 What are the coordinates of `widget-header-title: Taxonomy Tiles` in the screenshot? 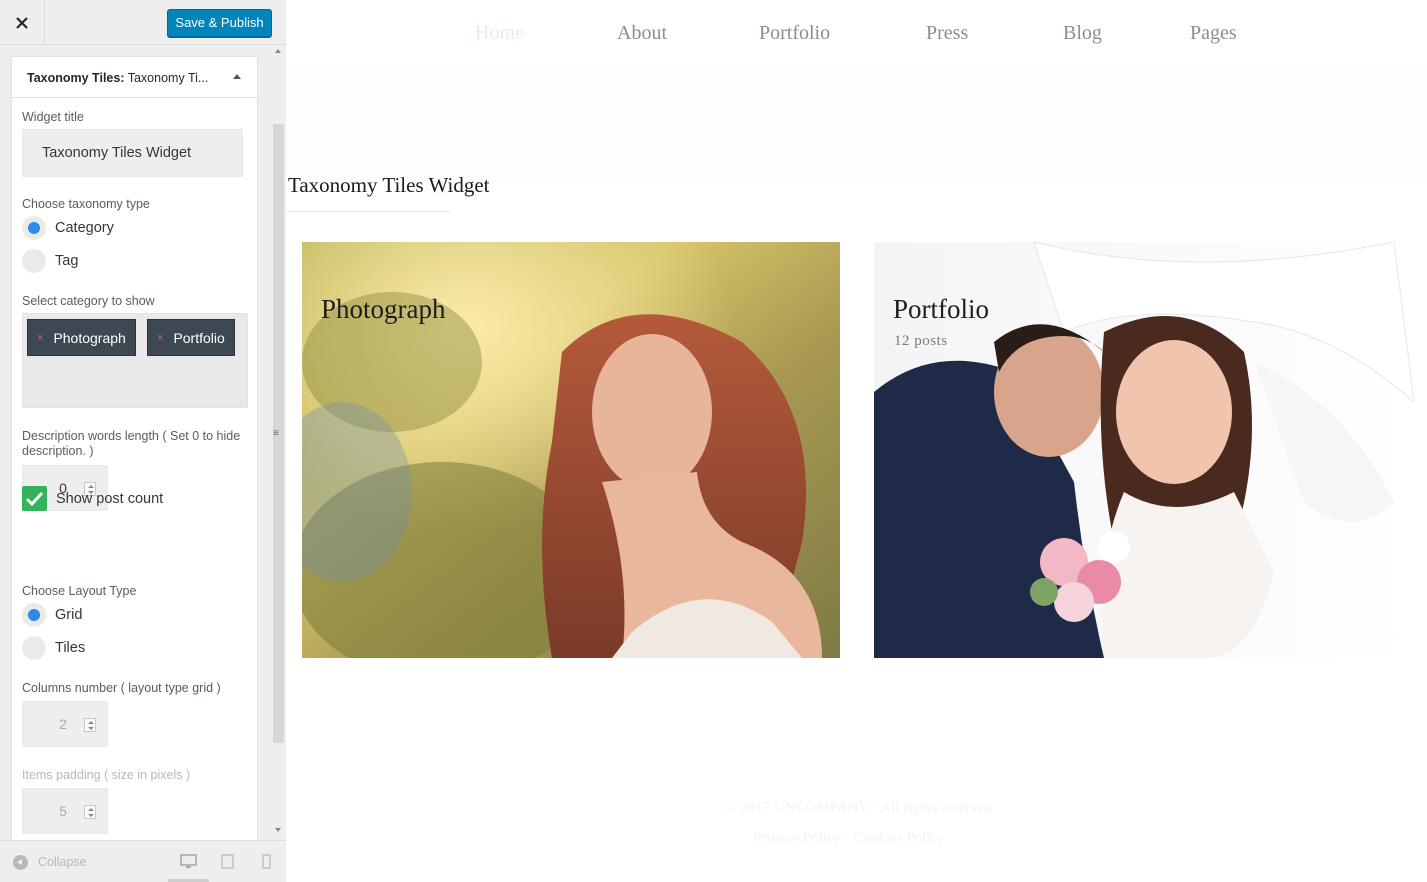 It's located at (118, 78).